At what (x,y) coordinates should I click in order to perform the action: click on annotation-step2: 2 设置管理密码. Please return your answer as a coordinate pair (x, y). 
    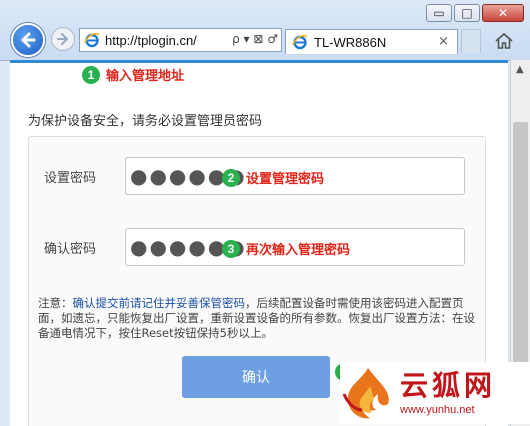
    Looking at the image, I should click on (273, 177).